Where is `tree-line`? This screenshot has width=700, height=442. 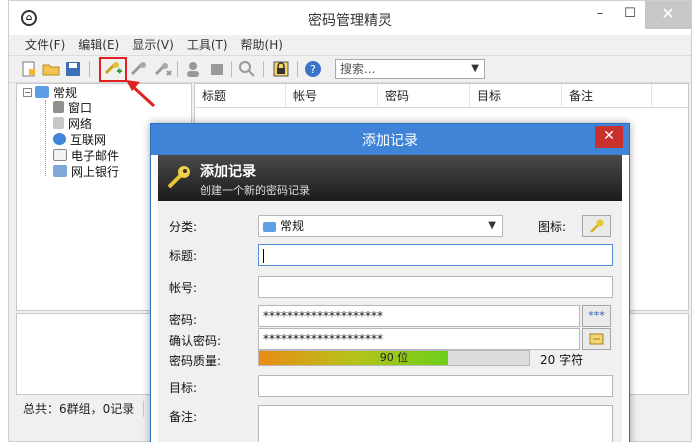
tree-line is located at coordinates (45, 138).